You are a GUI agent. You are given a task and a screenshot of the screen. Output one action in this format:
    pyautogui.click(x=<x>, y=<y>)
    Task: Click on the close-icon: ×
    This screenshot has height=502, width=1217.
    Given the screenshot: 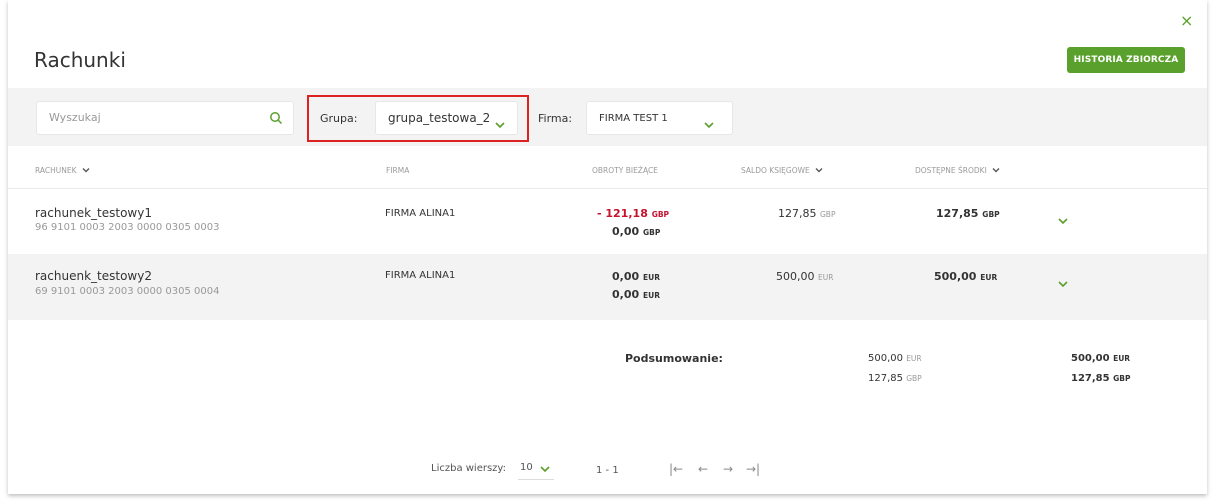 What is the action you would take?
    pyautogui.click(x=1188, y=21)
    